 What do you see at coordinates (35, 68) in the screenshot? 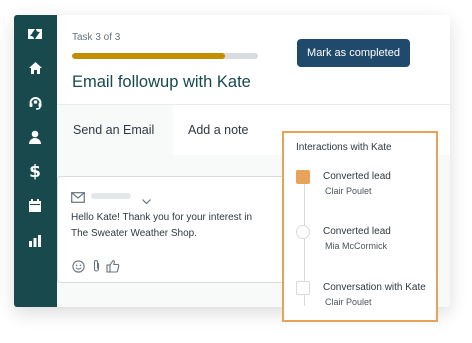
I see `home-icon` at bounding box center [35, 68].